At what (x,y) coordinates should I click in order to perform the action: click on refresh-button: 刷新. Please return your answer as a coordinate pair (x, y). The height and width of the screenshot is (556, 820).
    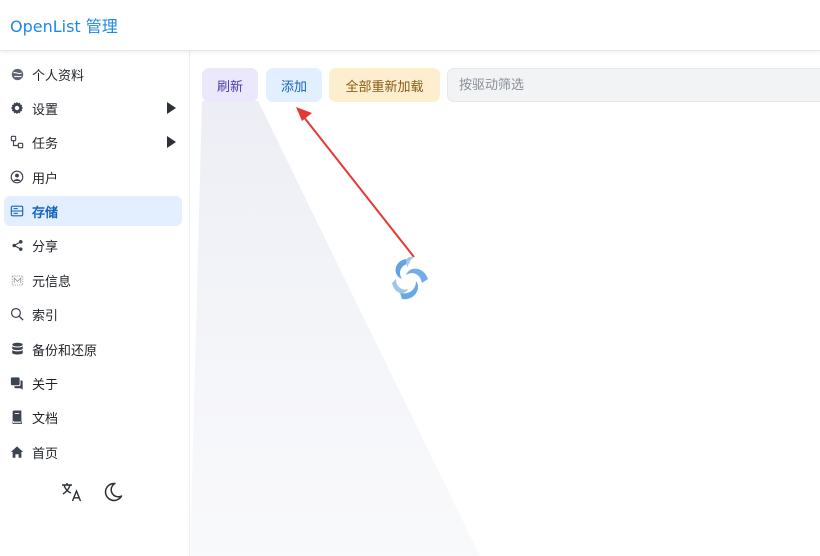
    Looking at the image, I should click on (230, 85).